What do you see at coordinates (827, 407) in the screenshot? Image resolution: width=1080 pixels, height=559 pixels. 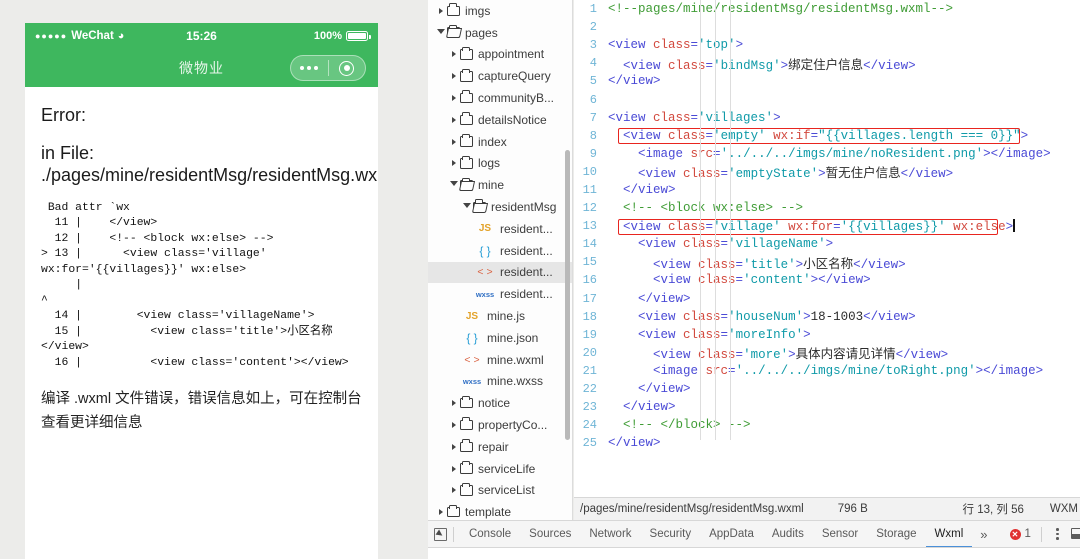 I see `code-line: 23 </view>` at bounding box center [827, 407].